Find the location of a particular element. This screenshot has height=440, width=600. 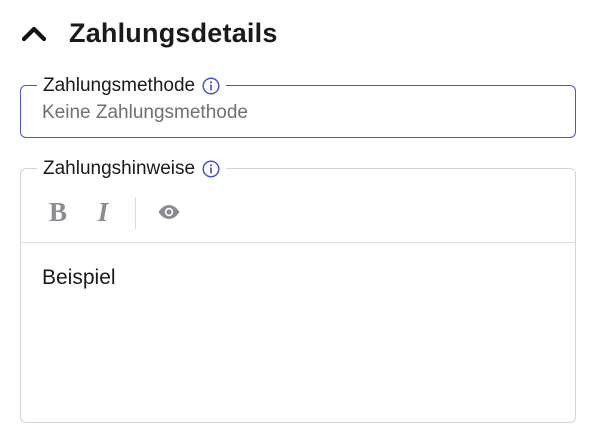

payment-method-legend: Zahlungsmethode is located at coordinates (132, 86).